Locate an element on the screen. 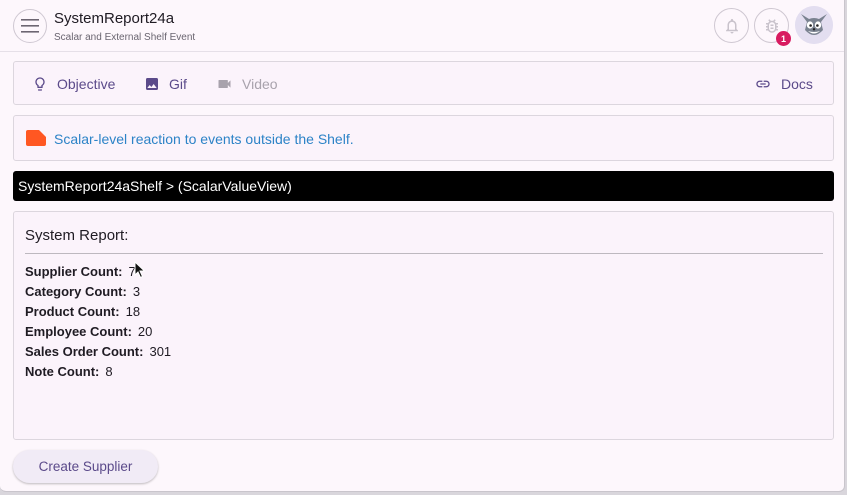 This screenshot has height=495, width=847. report-row-supplier: Supplier Count: 7 is located at coordinates (98, 274).